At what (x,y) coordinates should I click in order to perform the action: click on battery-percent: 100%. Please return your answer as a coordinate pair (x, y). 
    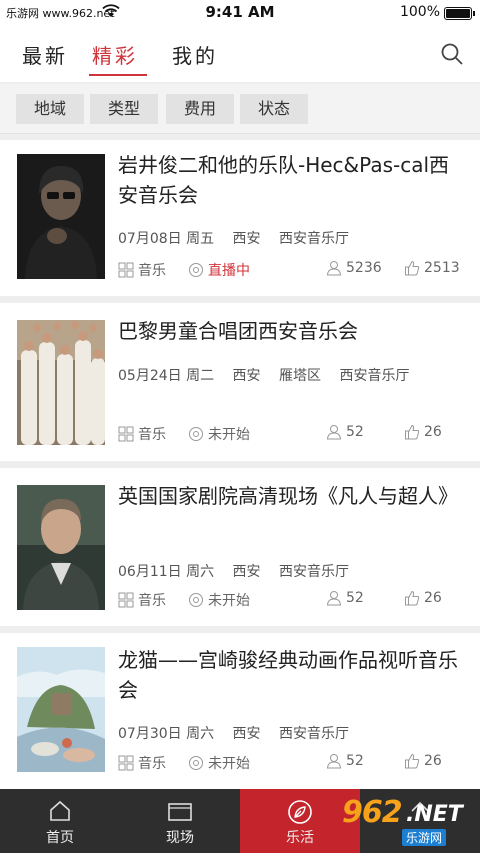
    Looking at the image, I should click on (419, 12).